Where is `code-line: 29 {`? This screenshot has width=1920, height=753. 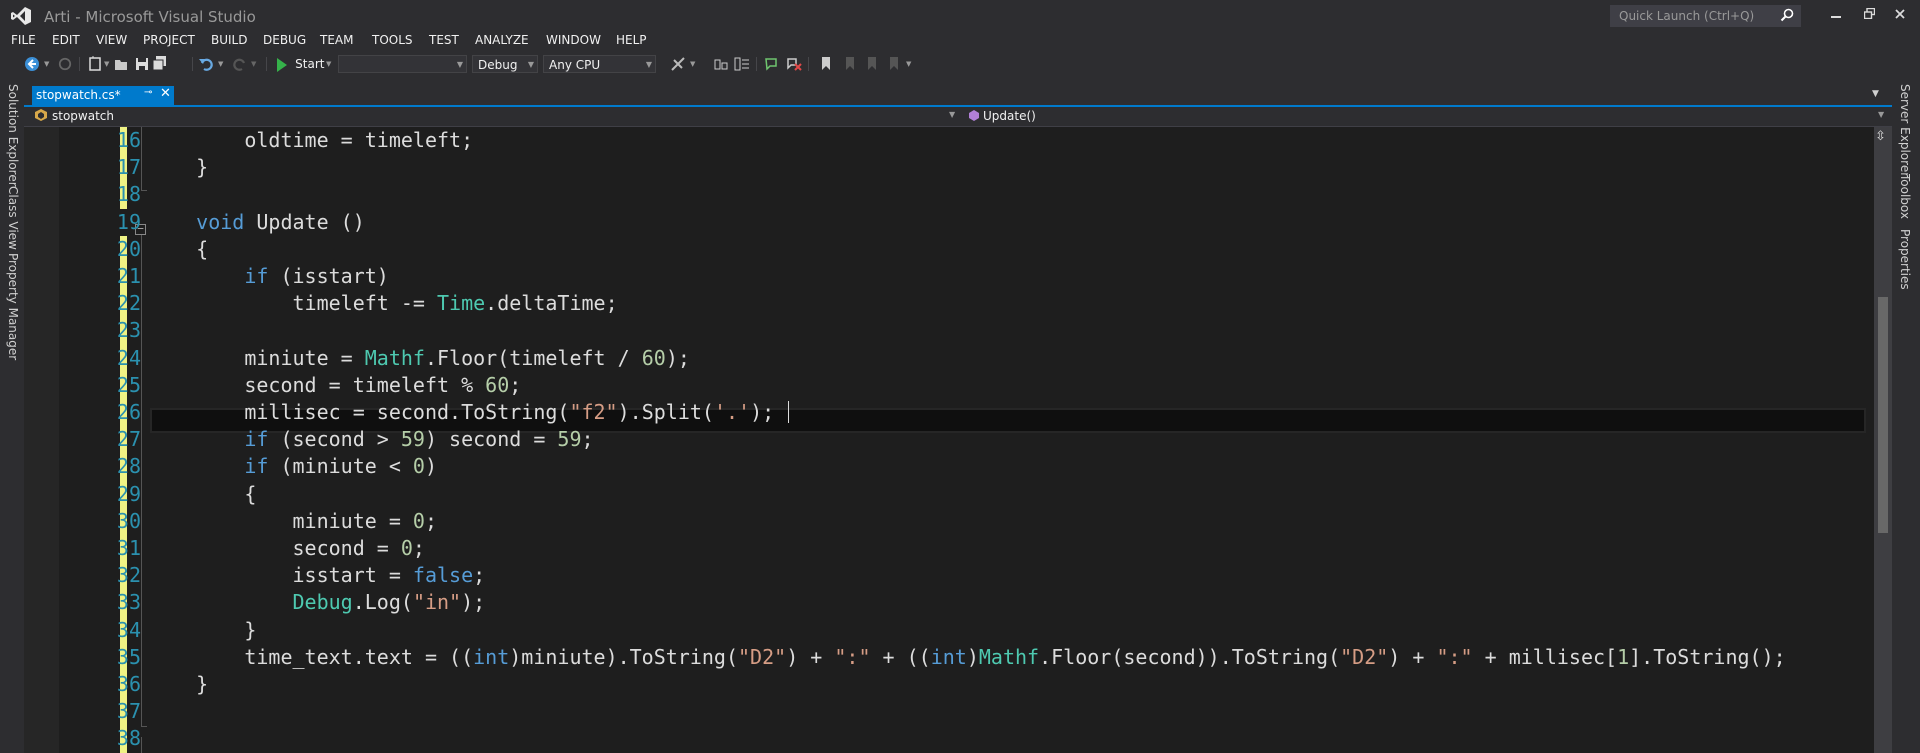 code-line: 29 { is located at coordinates (949, 494).